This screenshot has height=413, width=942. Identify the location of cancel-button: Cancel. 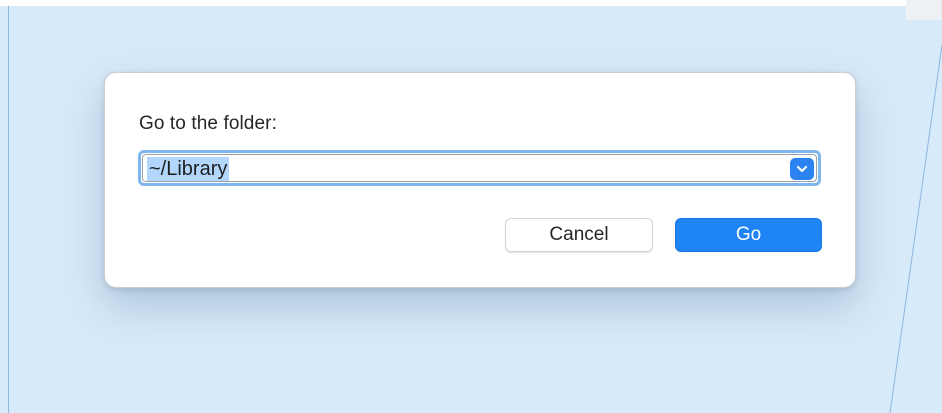
(579, 235).